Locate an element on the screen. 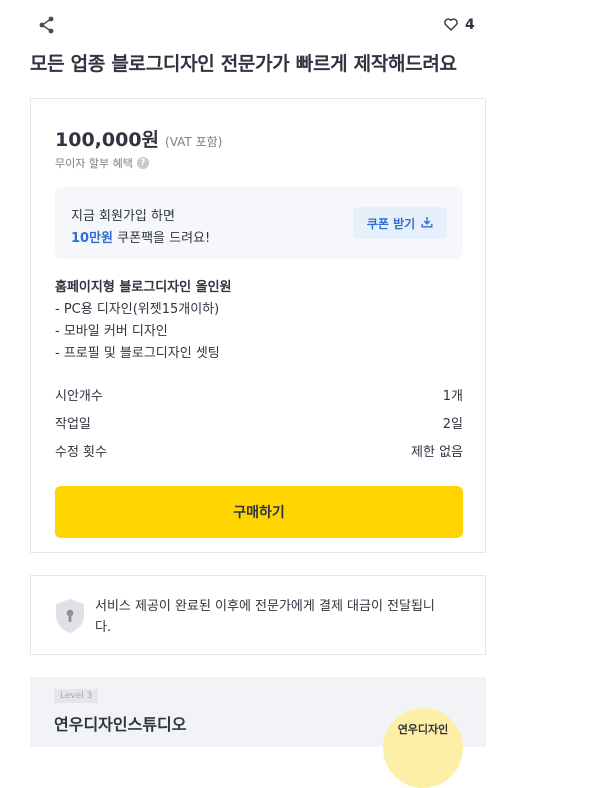 The height and width of the screenshot is (788, 615). expert-card: Level 3 연우디자인스튜디오 연우디자인 is located at coordinates (258, 732).